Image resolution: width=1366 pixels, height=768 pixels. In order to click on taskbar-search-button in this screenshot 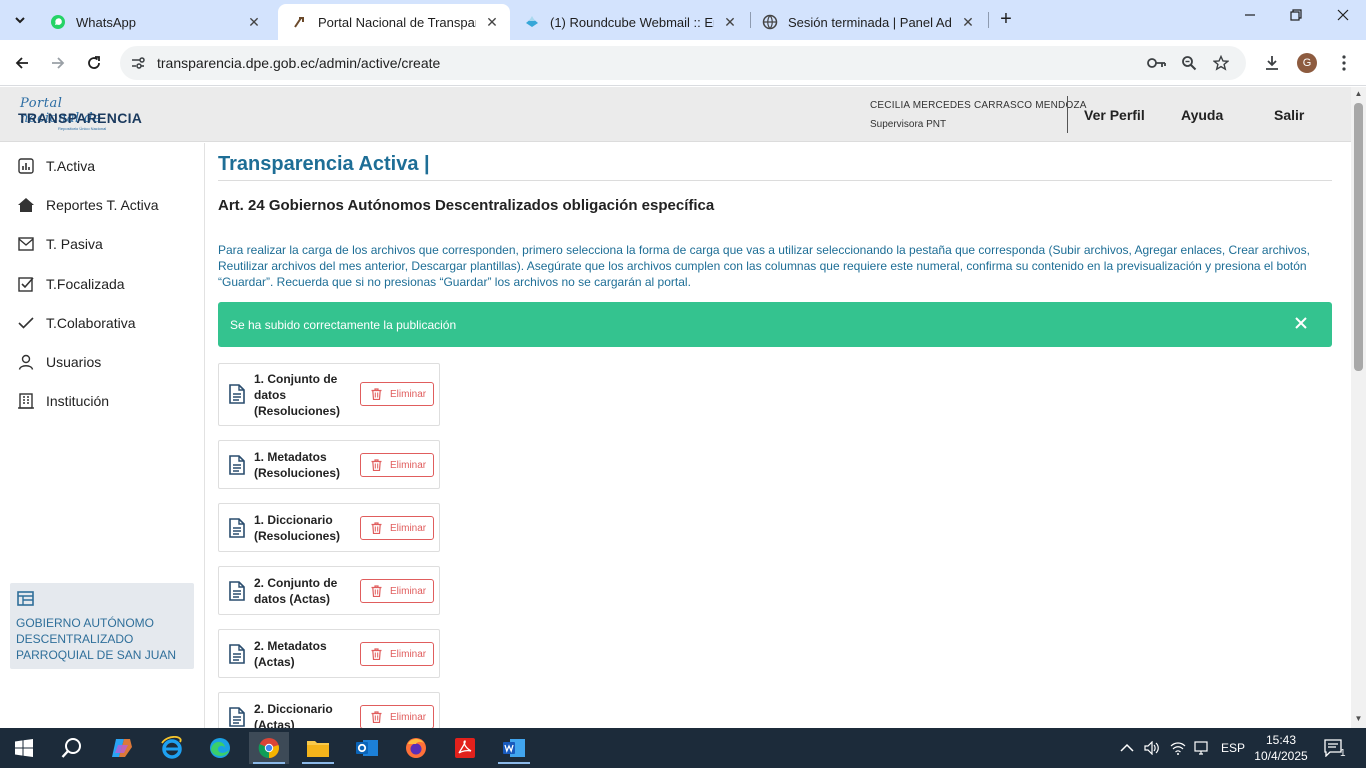, I will do `click(72, 748)`.